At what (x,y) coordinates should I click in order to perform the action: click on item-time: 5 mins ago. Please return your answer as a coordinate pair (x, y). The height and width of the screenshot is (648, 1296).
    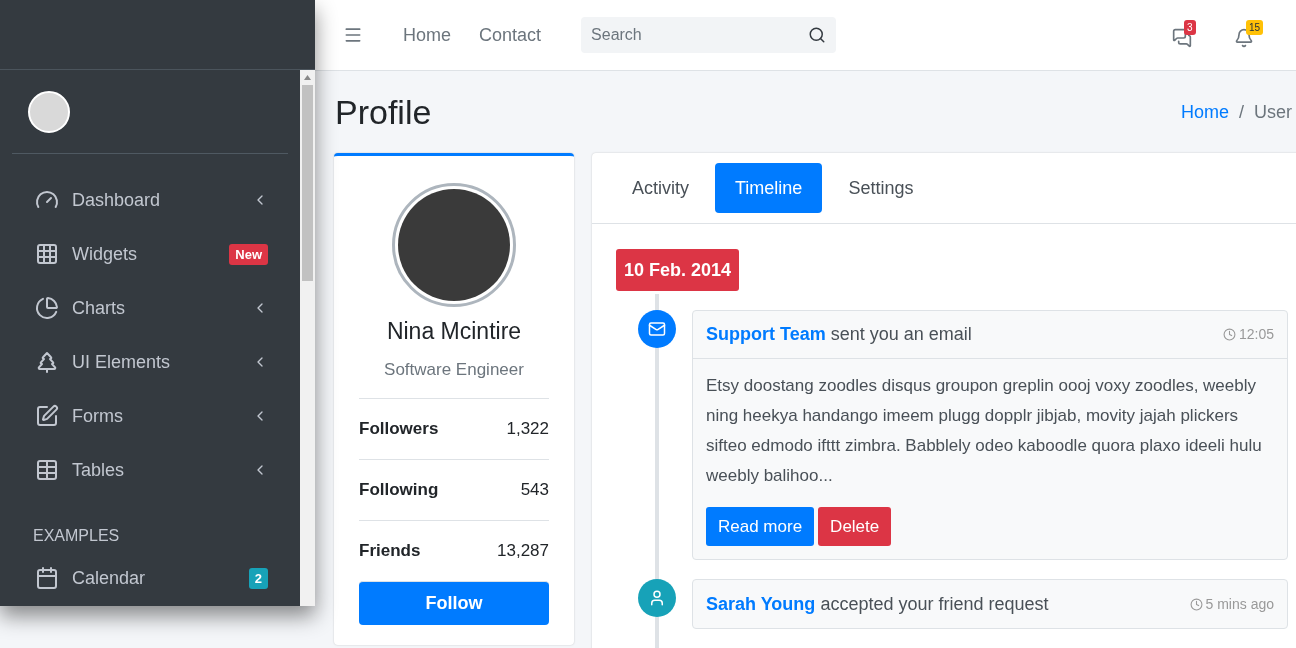
    Looking at the image, I should click on (1239, 604).